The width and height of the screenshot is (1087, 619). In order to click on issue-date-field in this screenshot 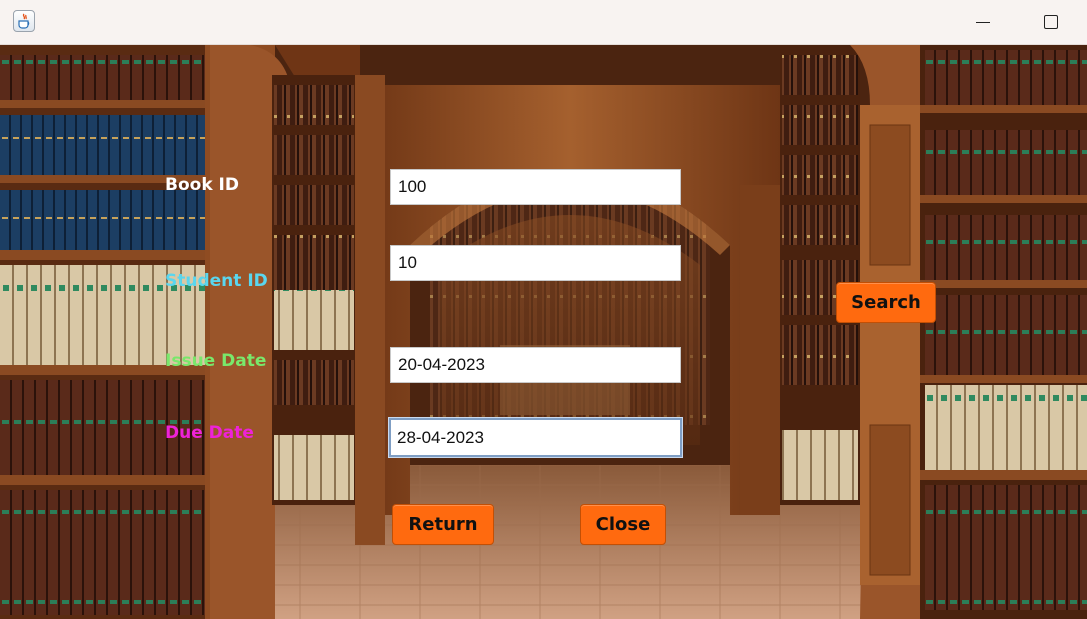, I will do `click(535, 365)`.